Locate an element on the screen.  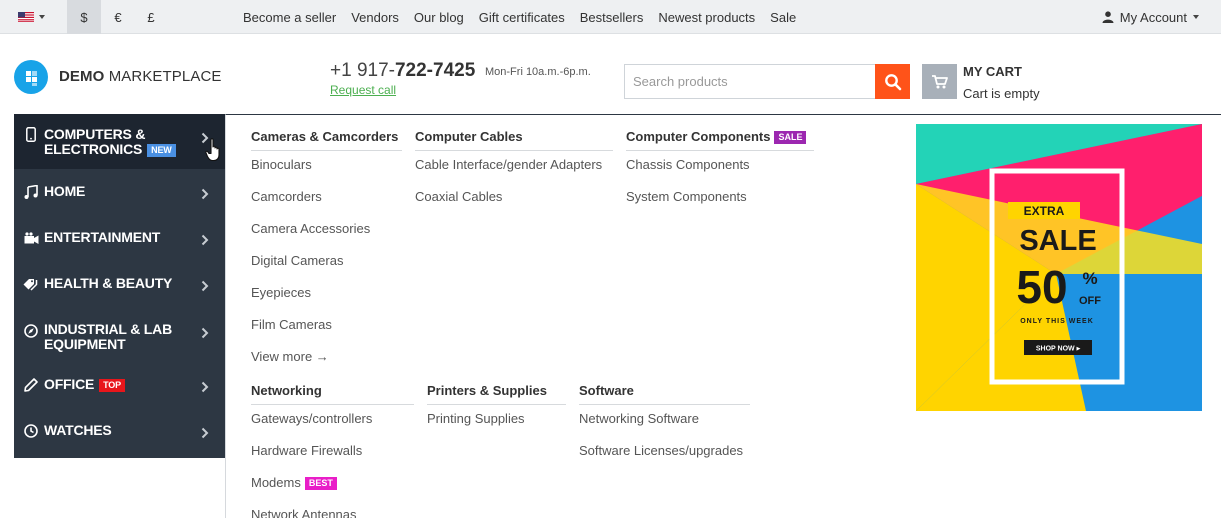
currency-eur: € is located at coordinates (118, 17).